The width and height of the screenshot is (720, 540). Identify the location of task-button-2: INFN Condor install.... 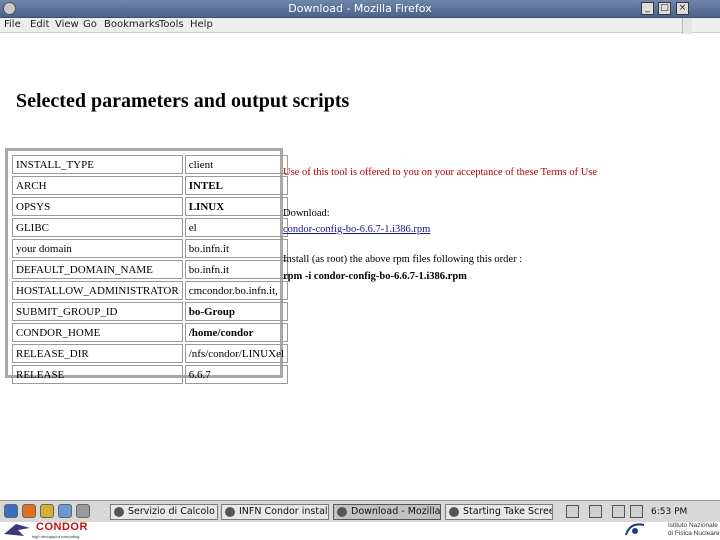
(275, 512).